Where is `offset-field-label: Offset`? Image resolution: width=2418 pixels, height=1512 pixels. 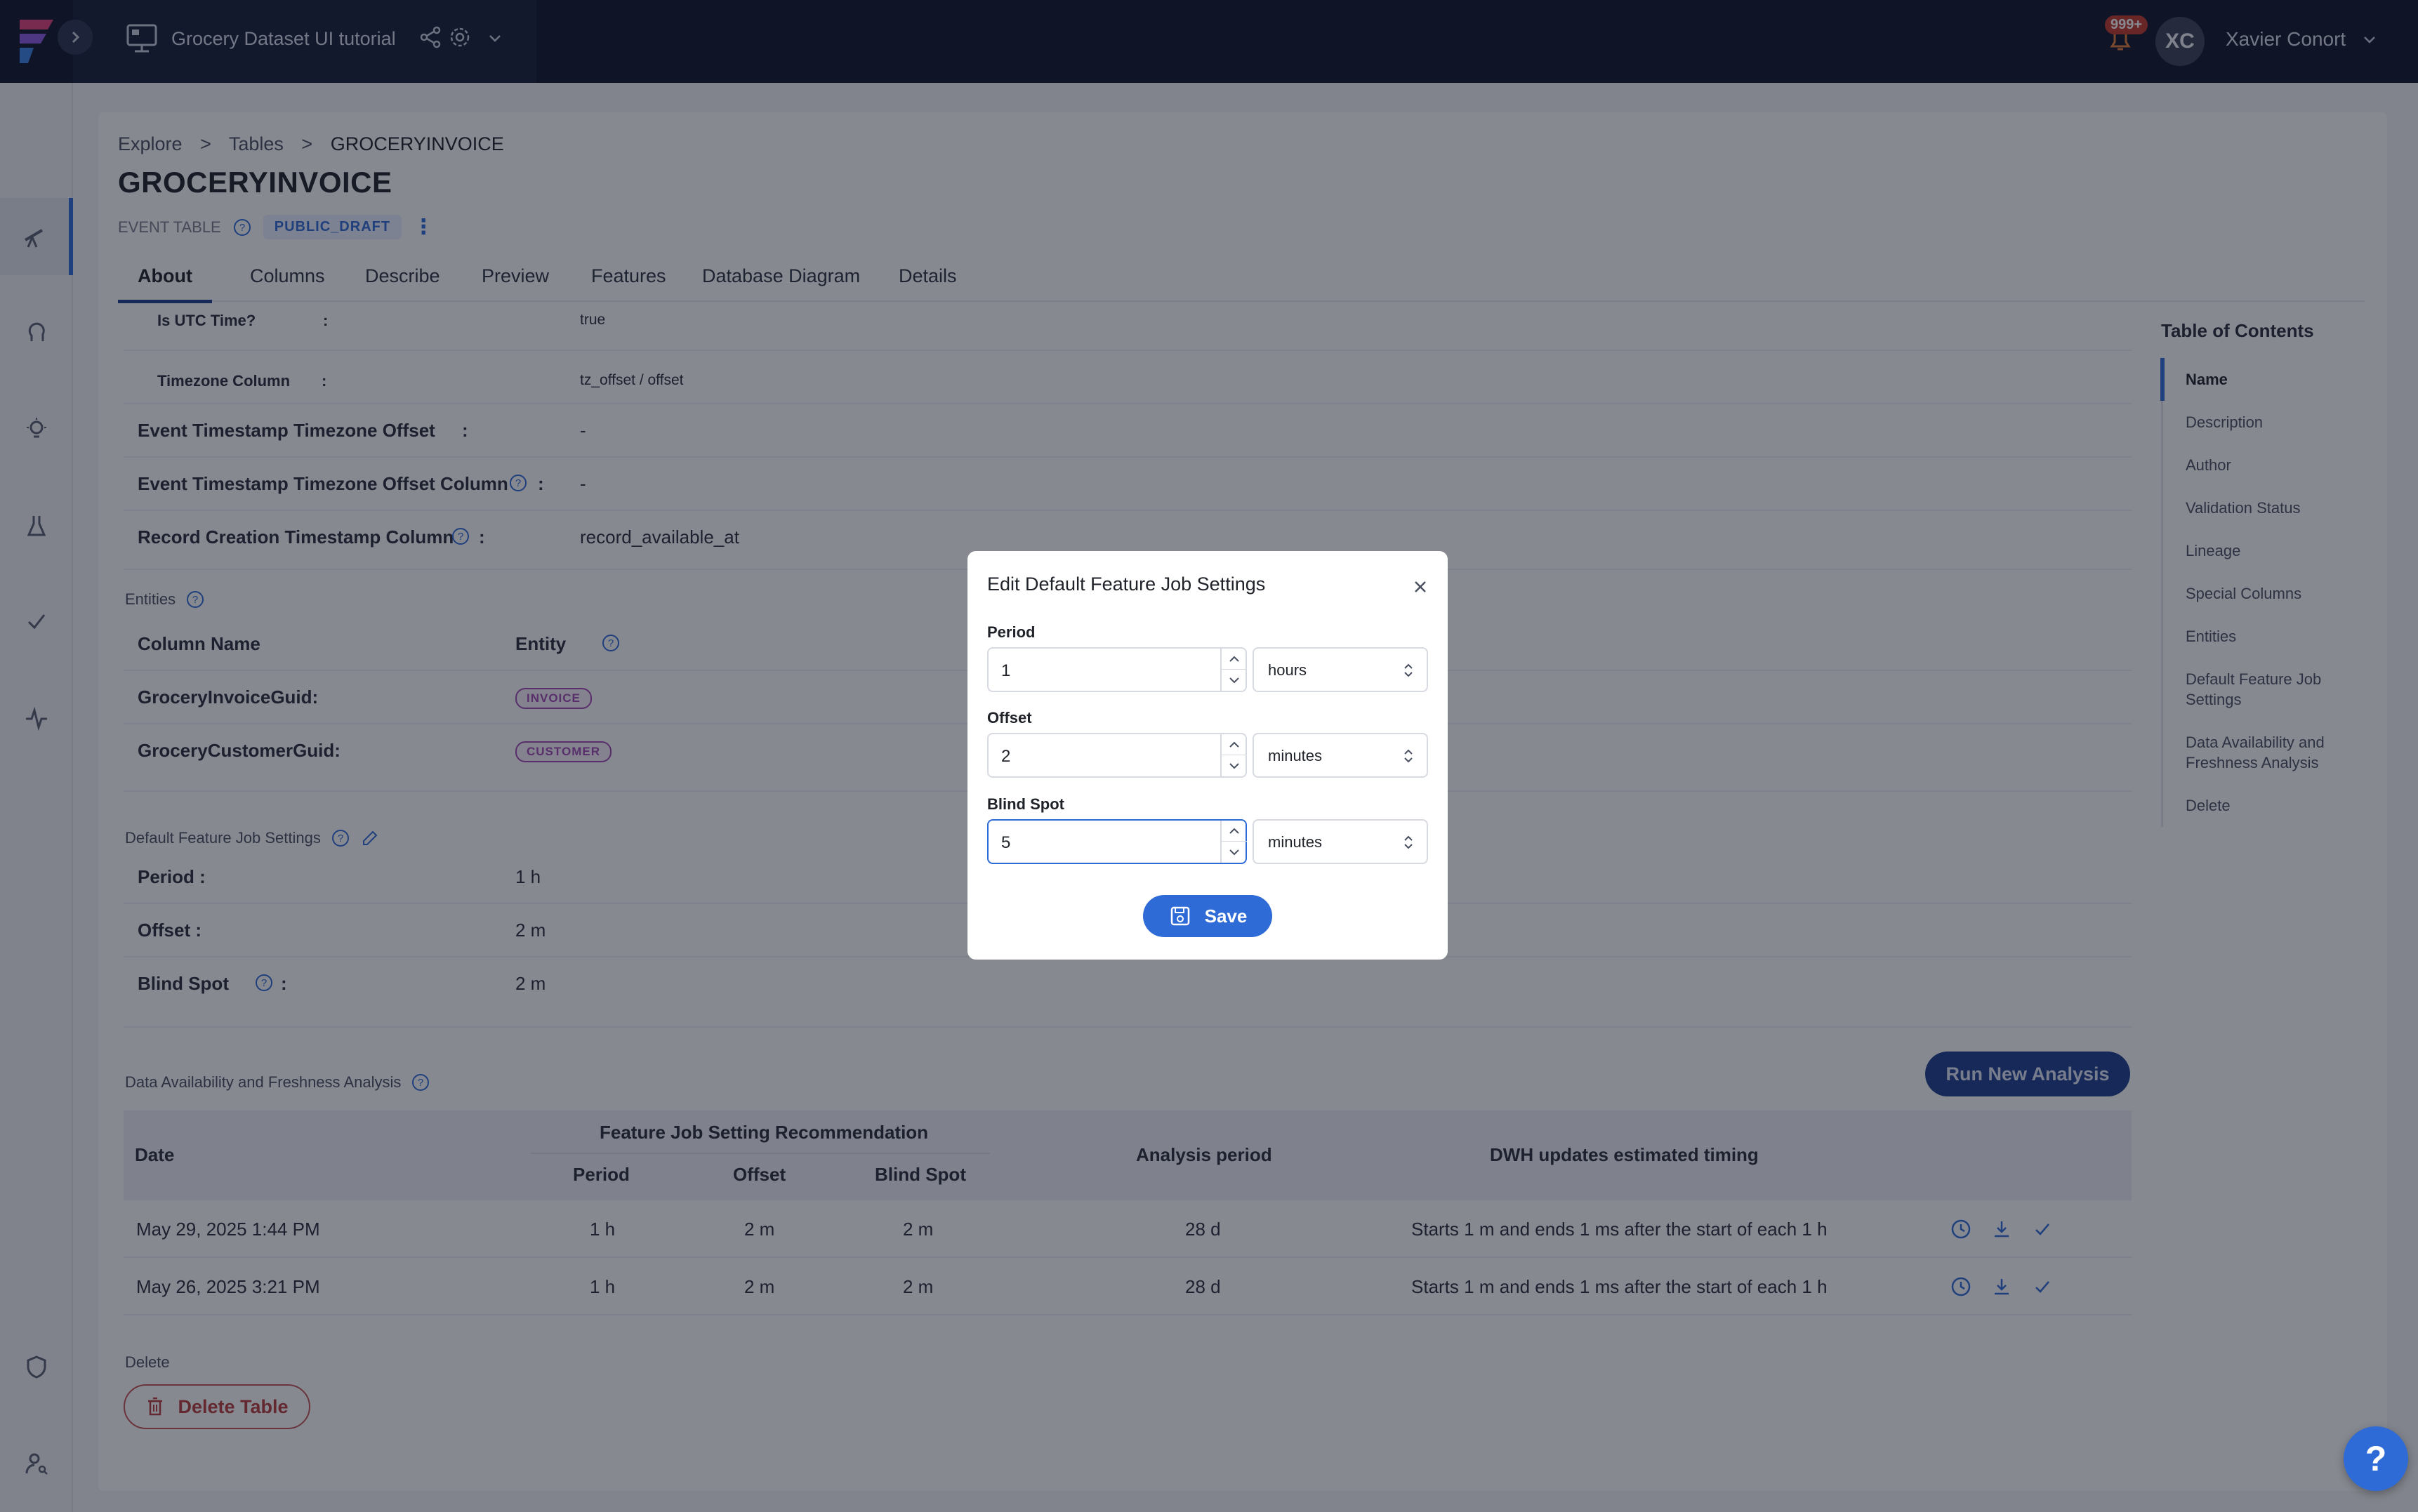 offset-field-label: Offset is located at coordinates (1009, 718).